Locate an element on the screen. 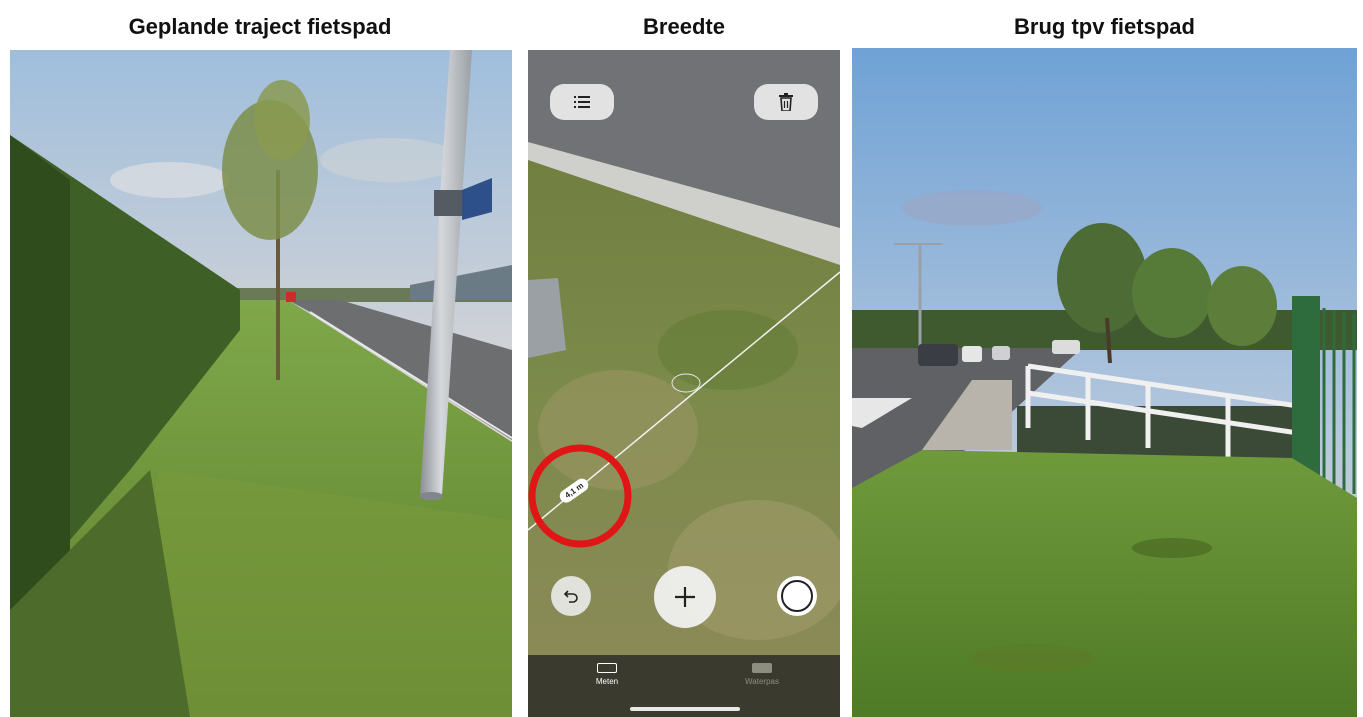 The width and height of the screenshot is (1363, 717). tab-waterpas: Waterpas is located at coordinates (762, 674).